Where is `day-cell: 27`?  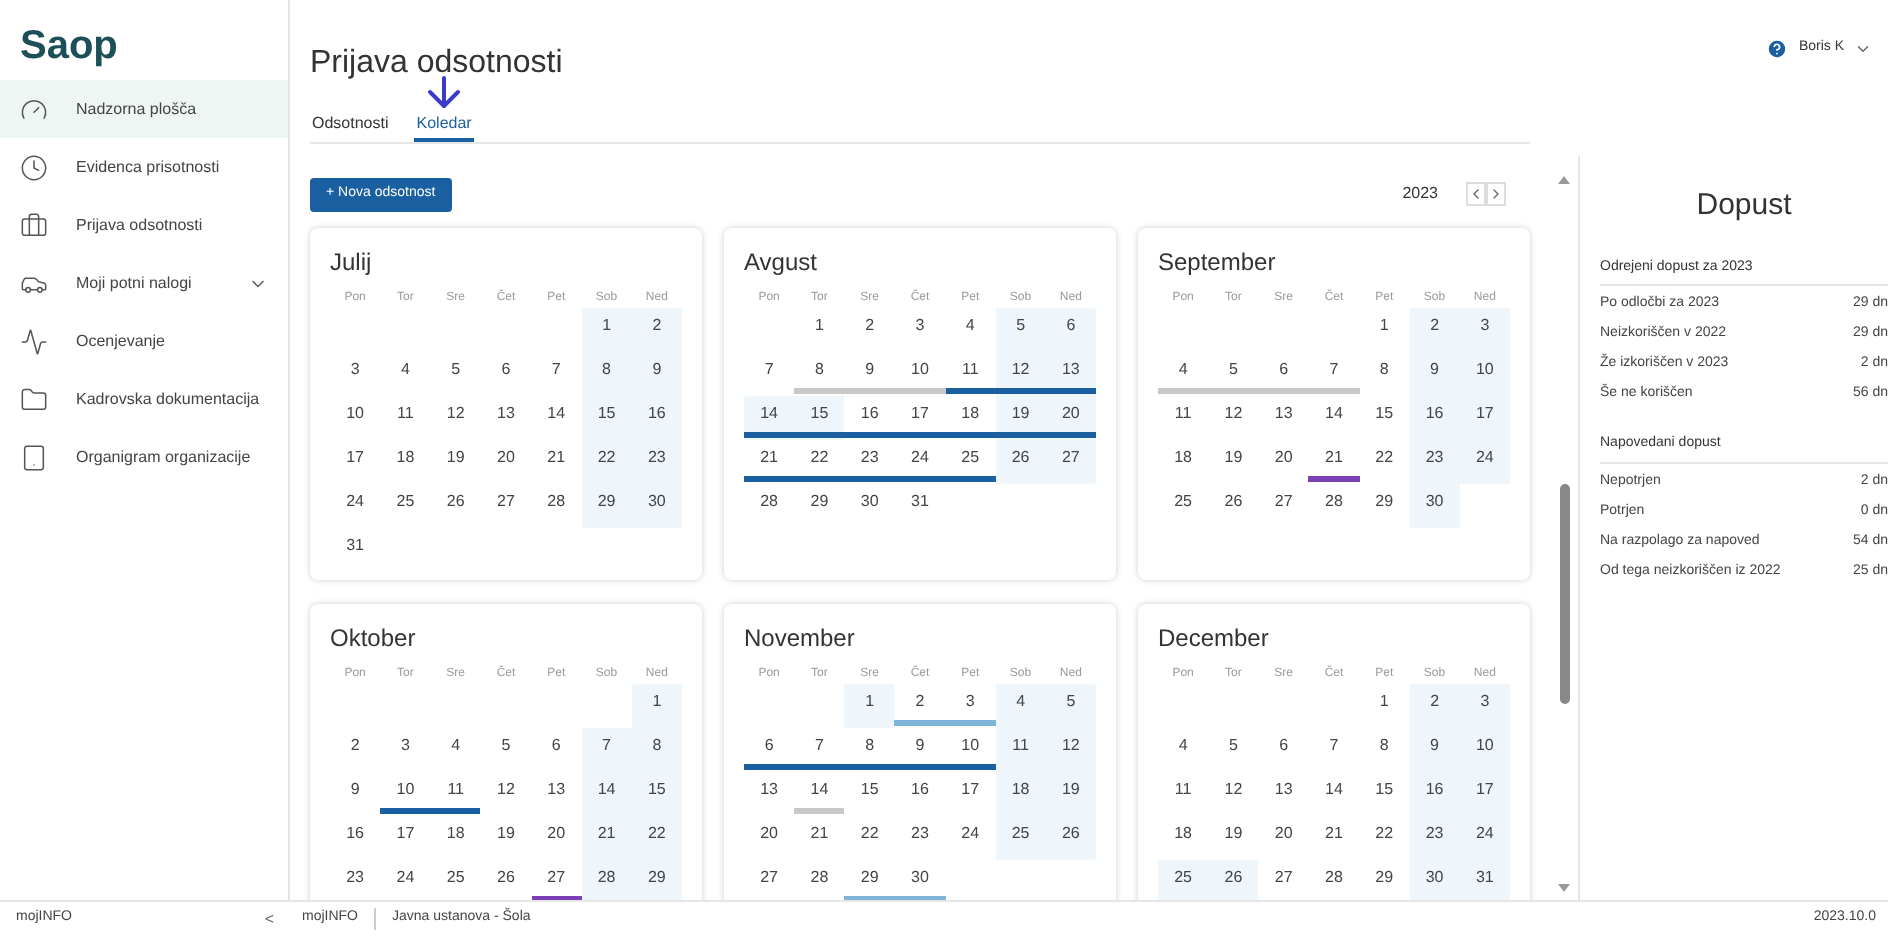
day-cell: 27 is located at coordinates (1070, 462).